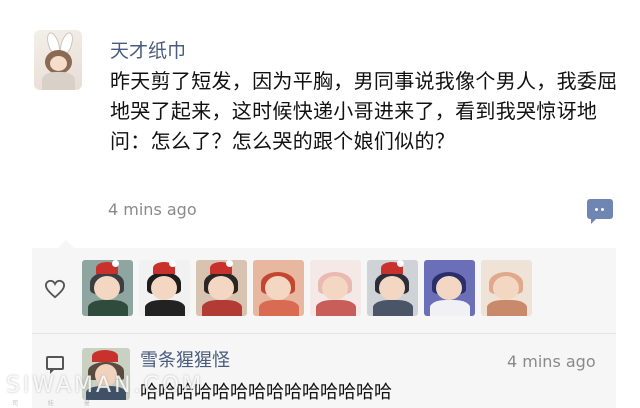 The image size is (640, 408). What do you see at coordinates (58, 81) in the screenshot?
I see `avatar-body` at bounding box center [58, 81].